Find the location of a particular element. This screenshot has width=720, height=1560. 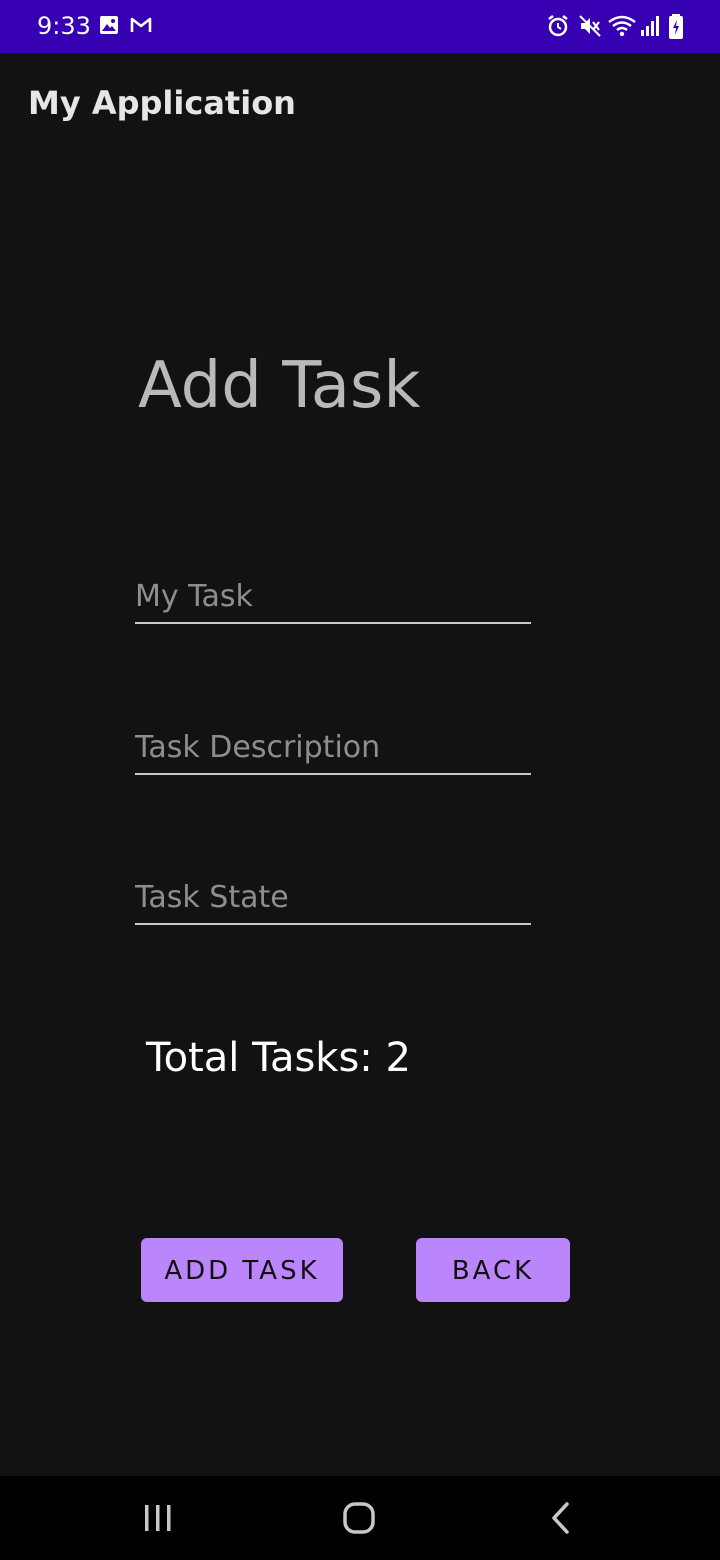

total-tasks: Total Tasks: 2 is located at coordinates (278, 1058).